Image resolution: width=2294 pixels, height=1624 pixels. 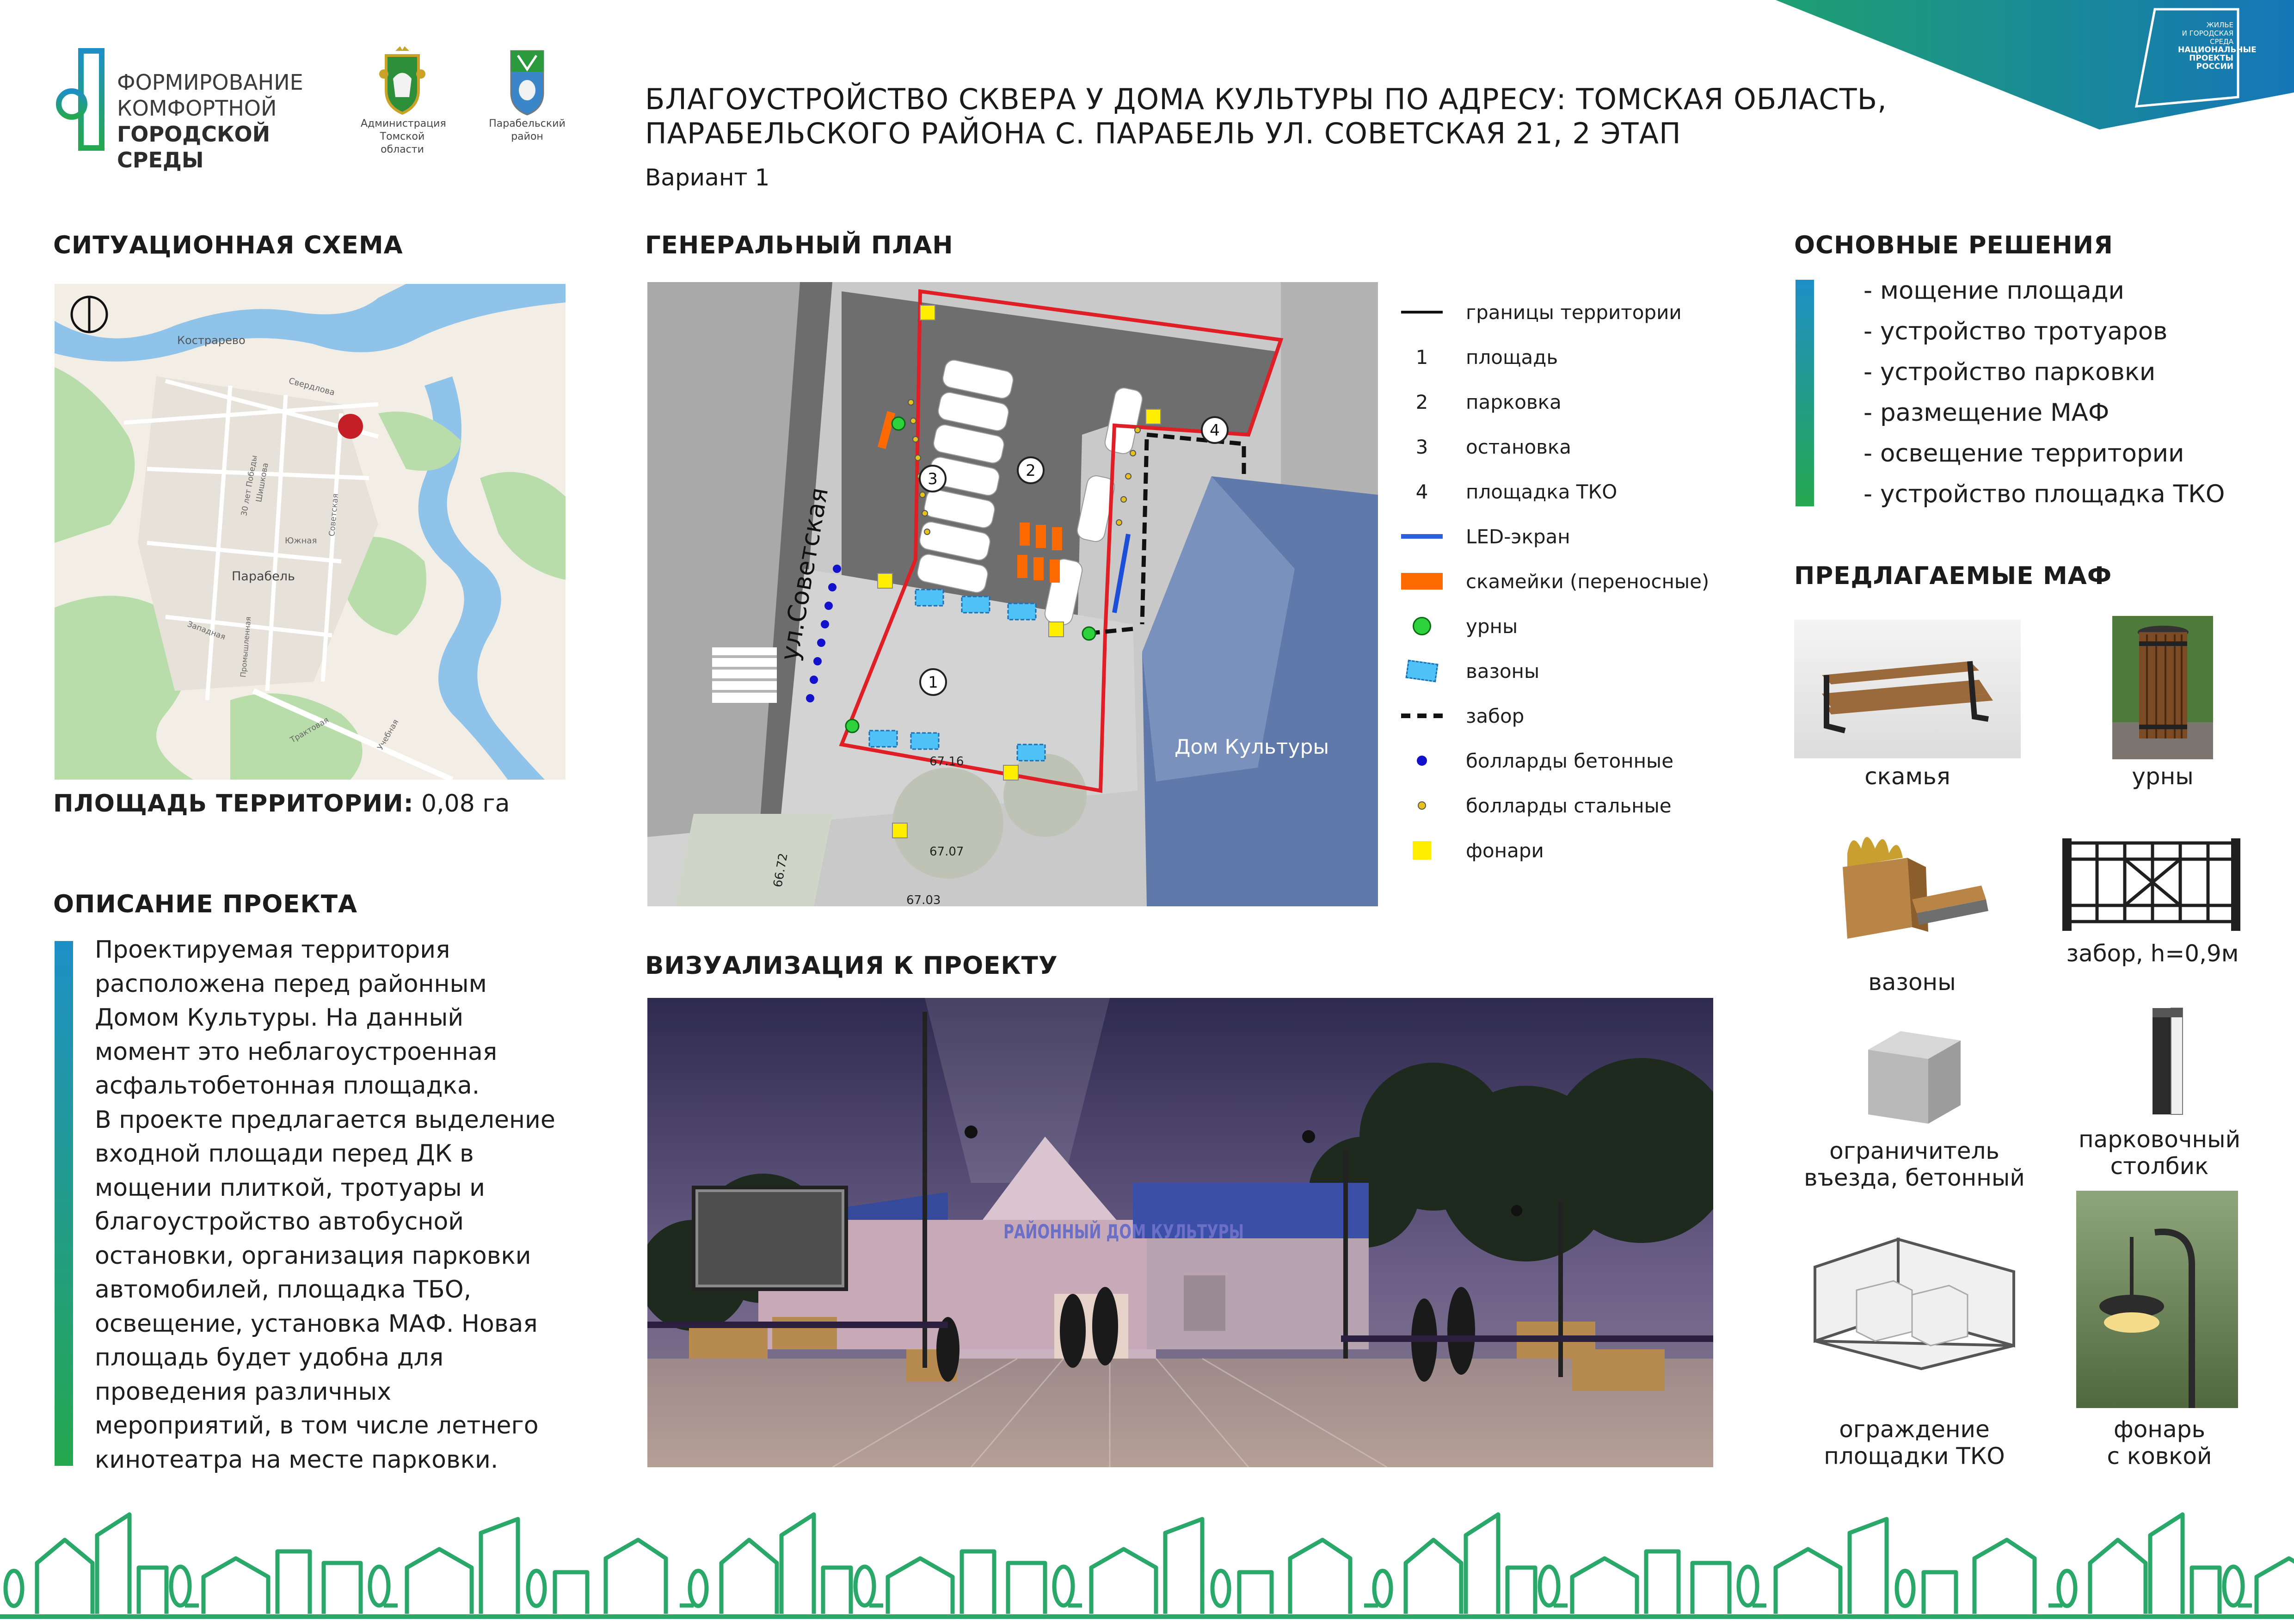 What do you see at coordinates (946, 852) in the screenshot?
I see `elevation-label: 67.07` at bounding box center [946, 852].